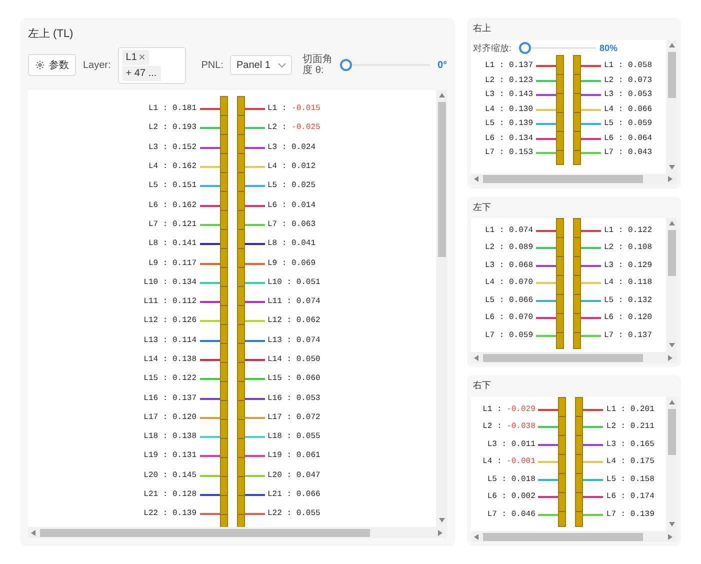  Describe the element at coordinates (135, 57) in the screenshot. I see `layer-tag: L1` at that location.